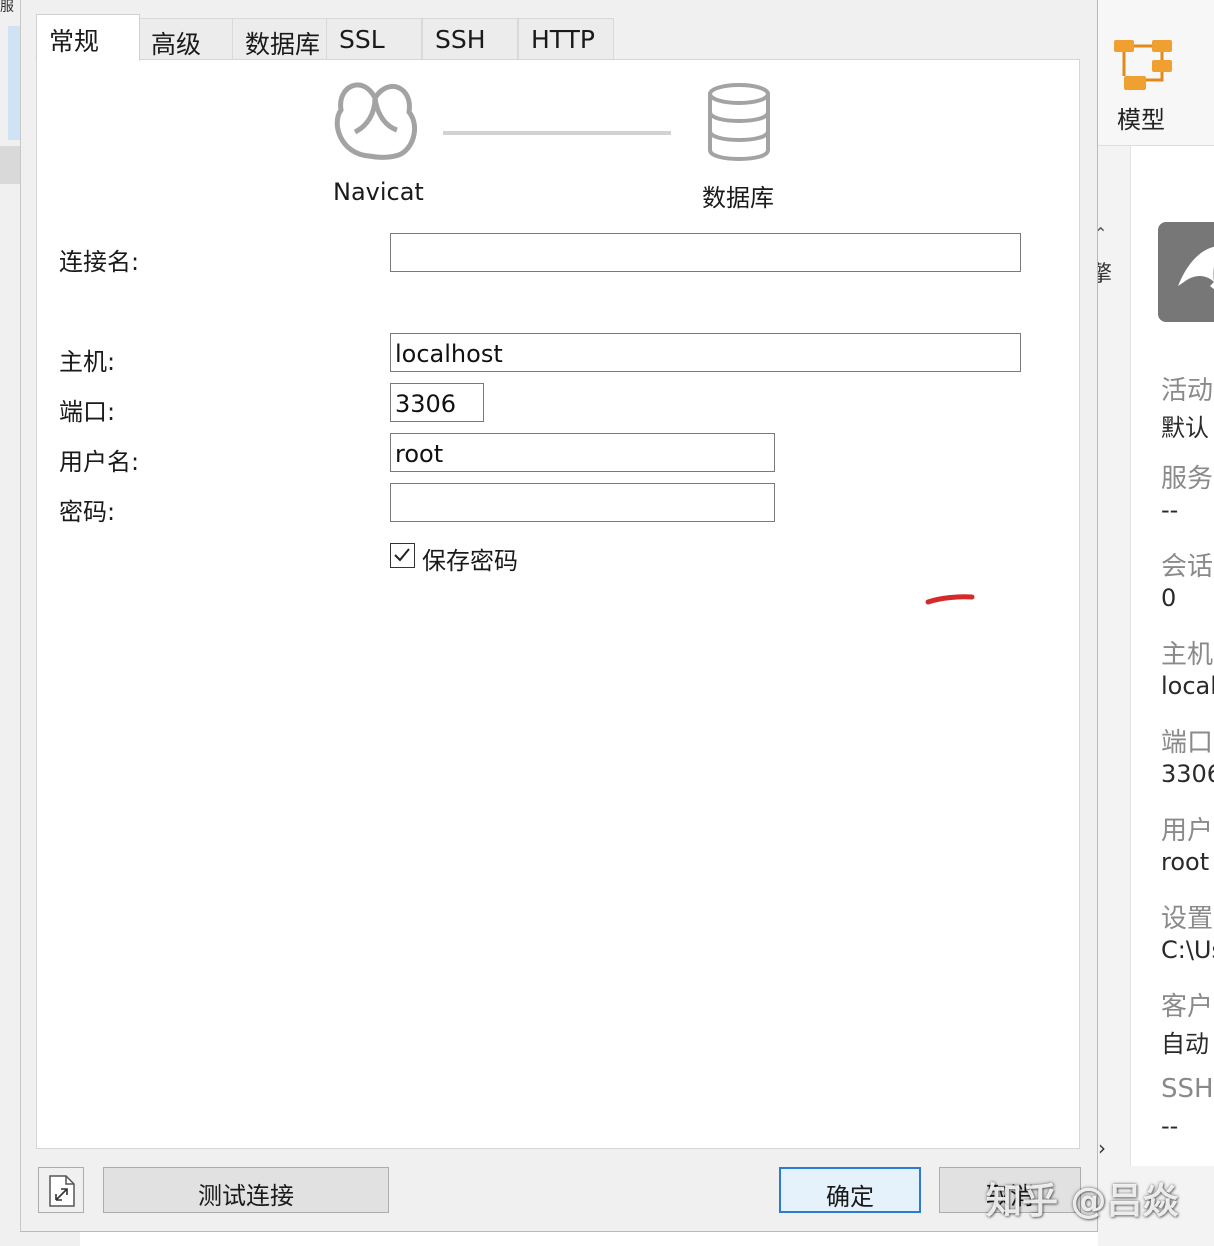 Image resolution: width=1214 pixels, height=1246 pixels. What do you see at coordinates (99, 262) in the screenshot?
I see `connection-name-label: 连接名:` at bounding box center [99, 262].